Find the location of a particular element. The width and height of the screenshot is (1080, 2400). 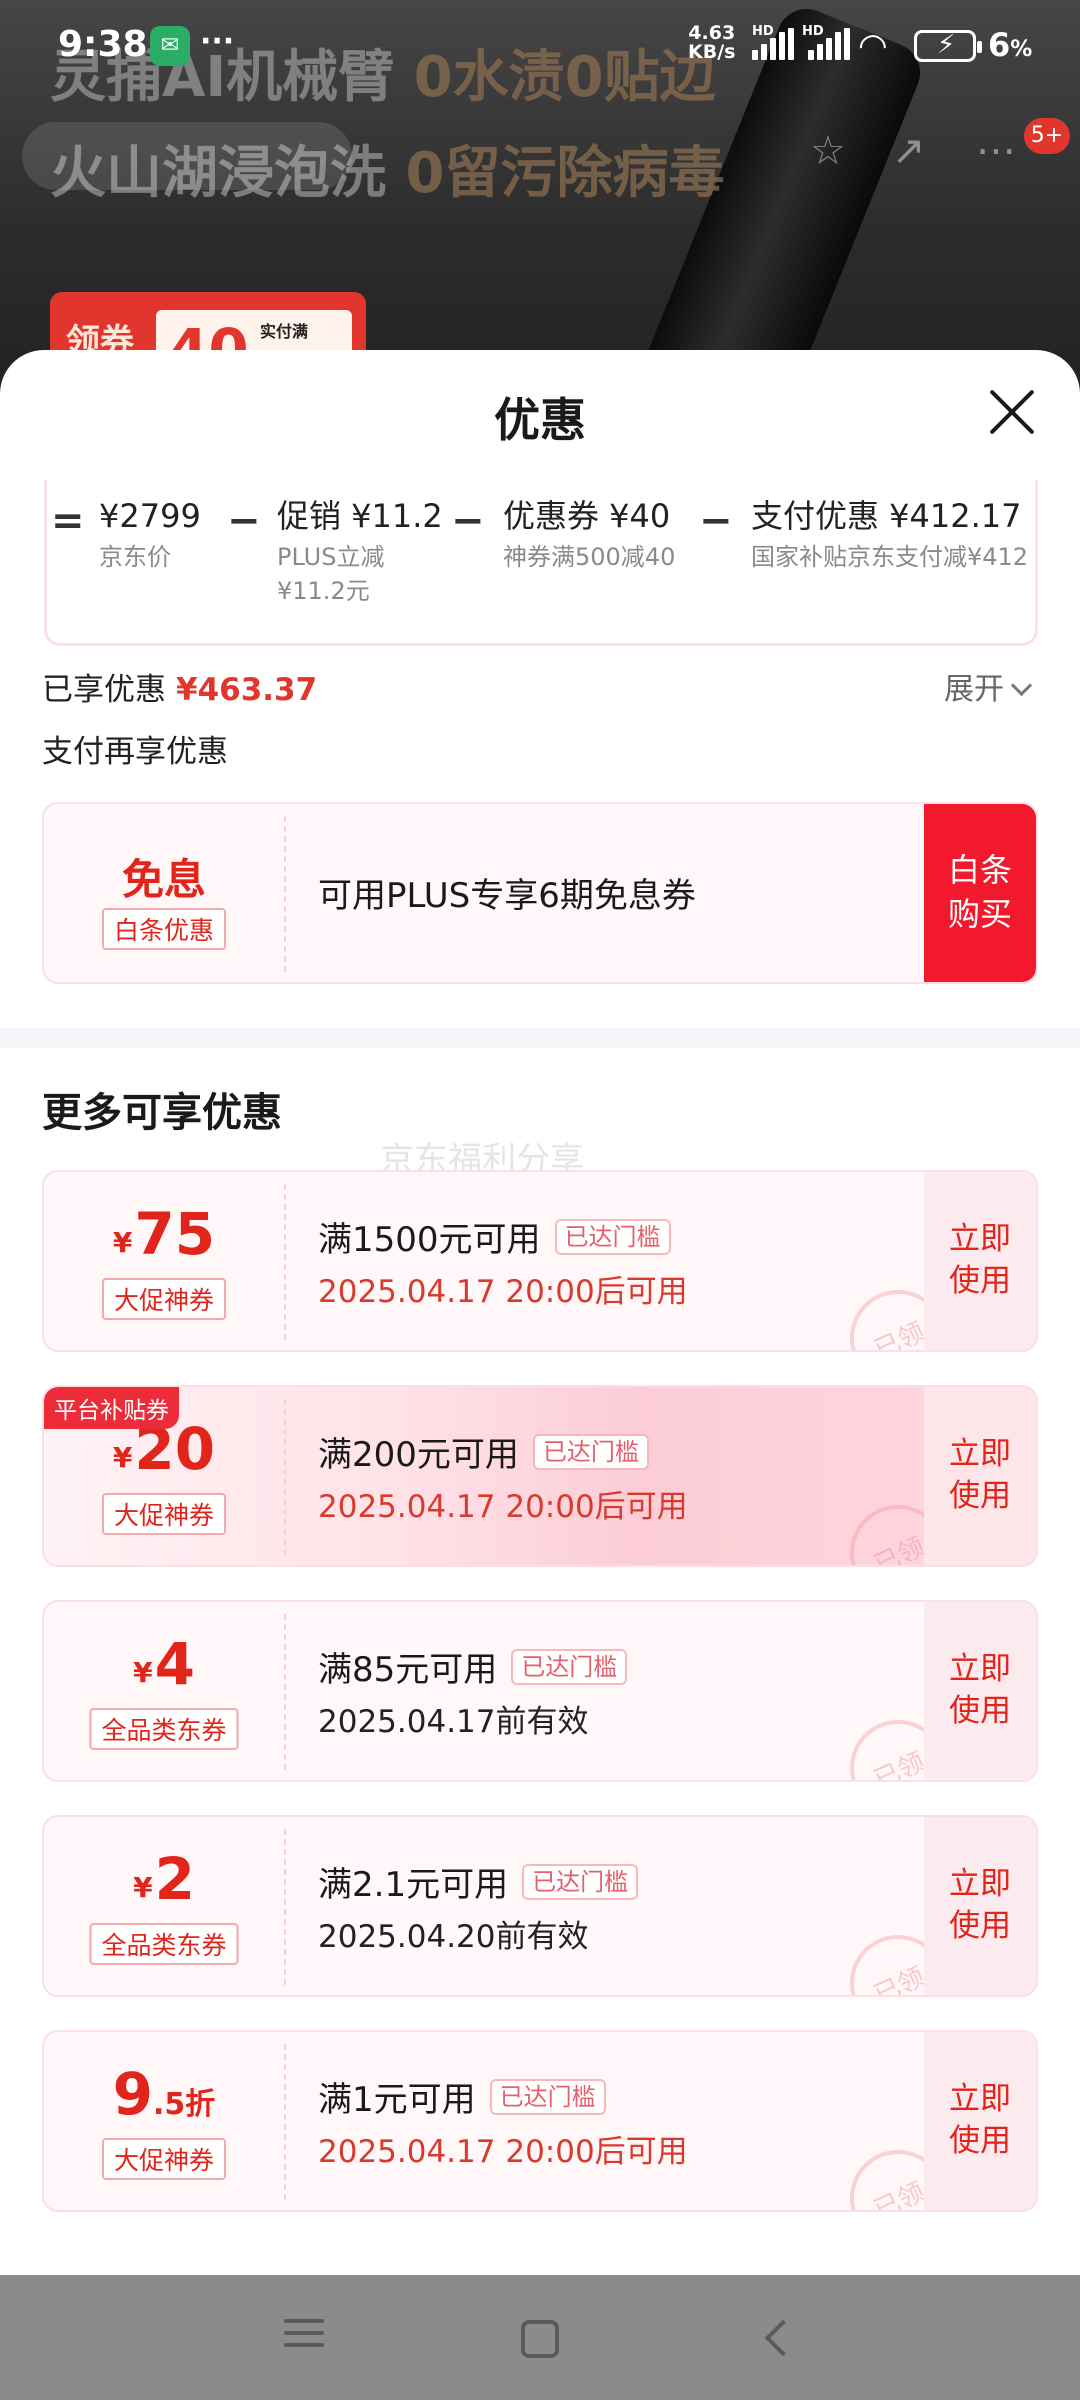

coupon-value: 9.5折 is located at coordinates (164, 2094).